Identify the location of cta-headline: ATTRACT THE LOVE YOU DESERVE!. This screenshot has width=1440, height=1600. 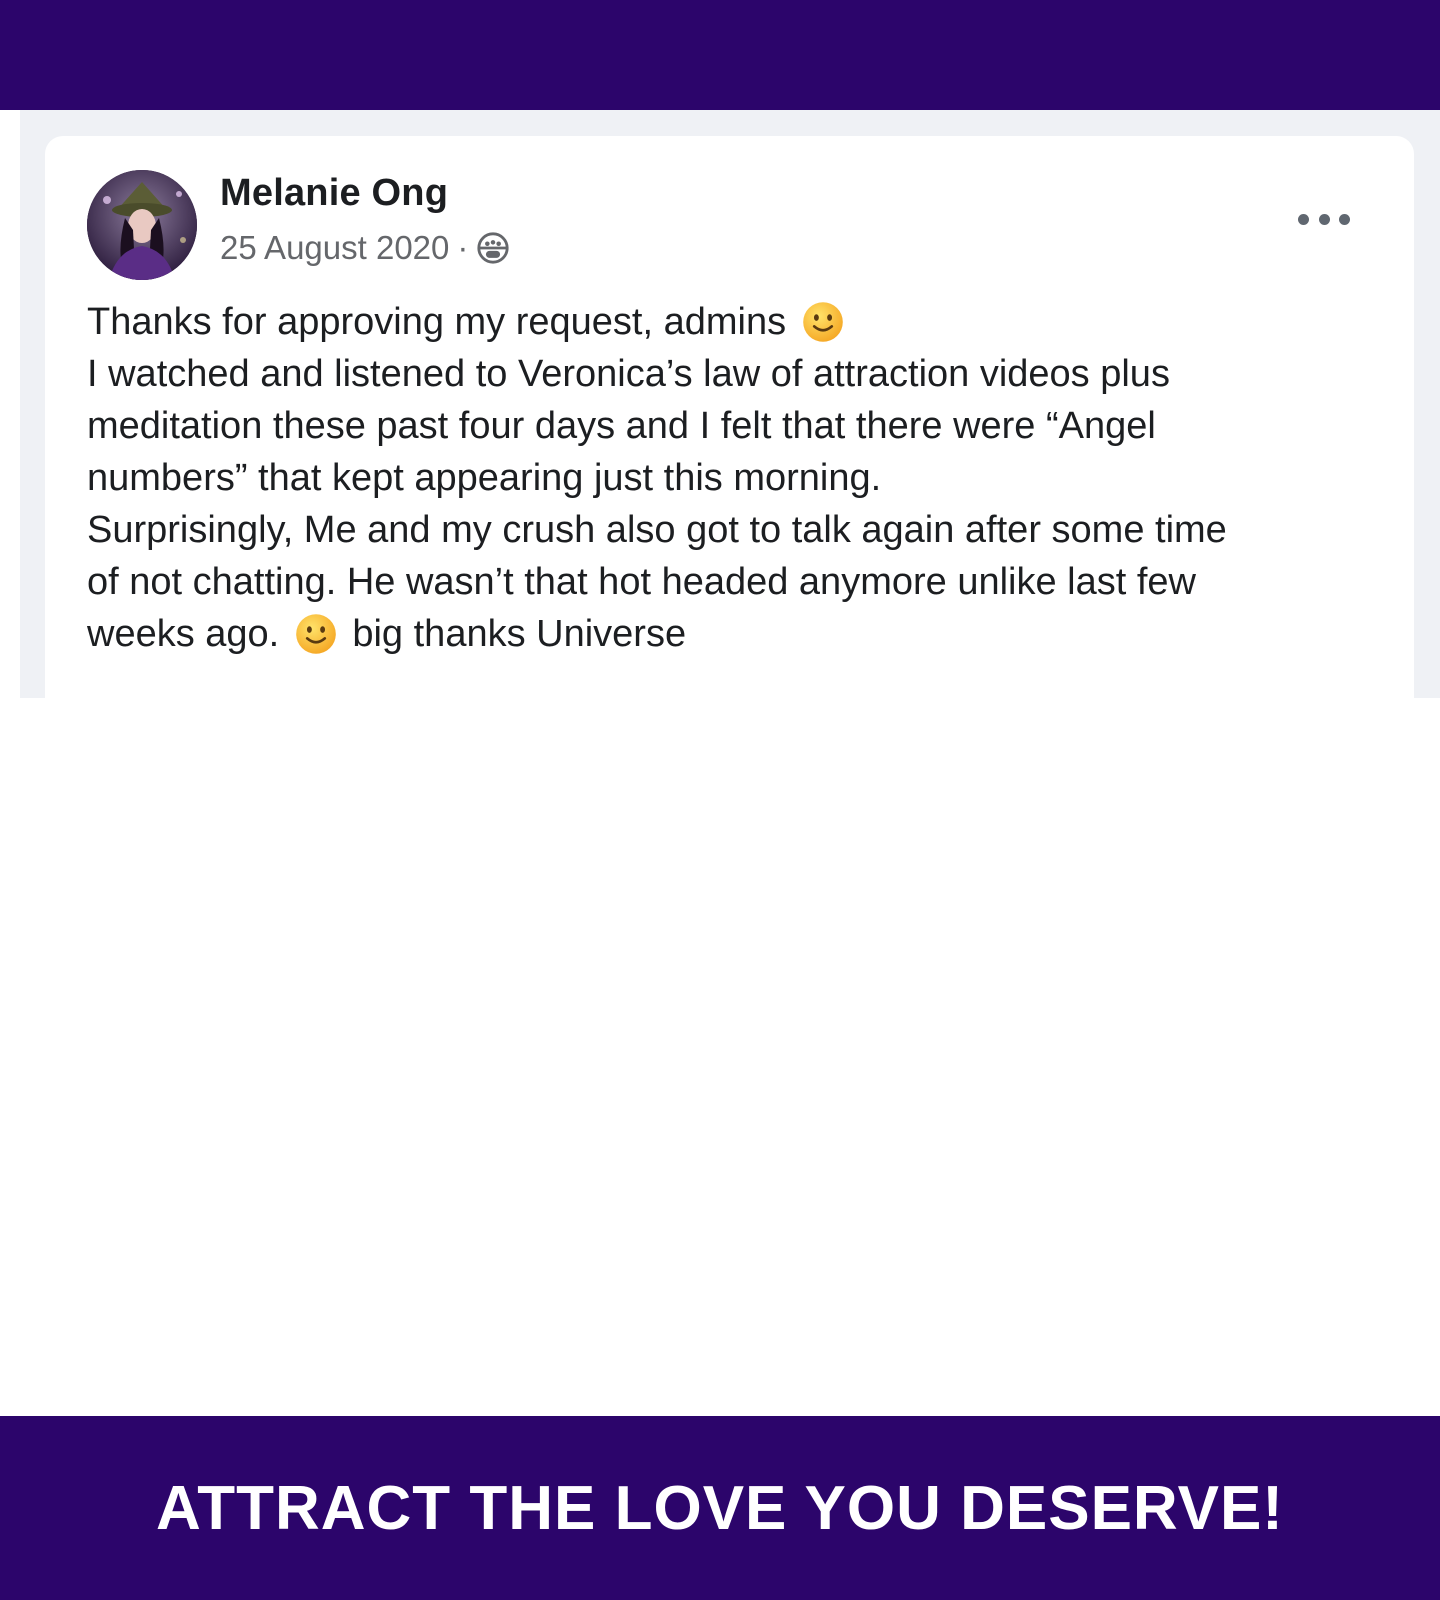
(720, 1508).